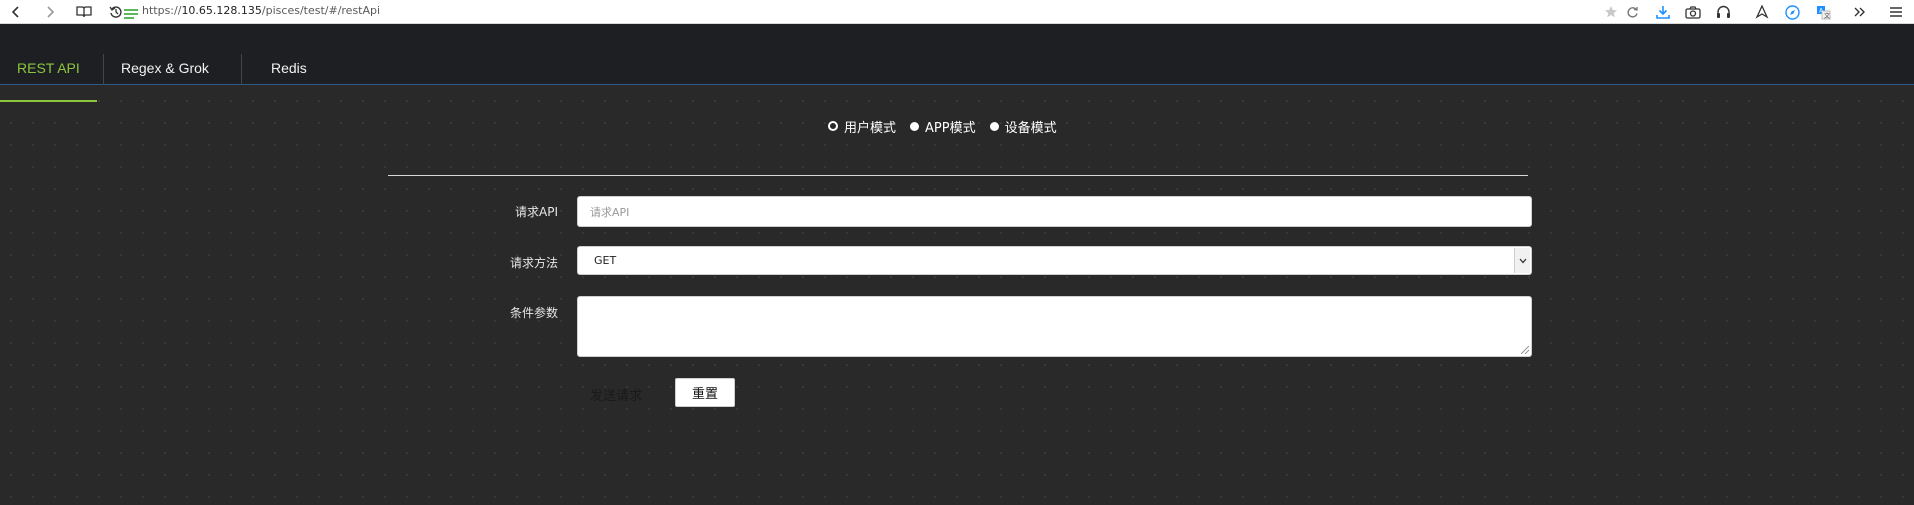 The image size is (1914, 505). Describe the element at coordinates (1611, 12) in the screenshot. I see `star-icon` at that location.